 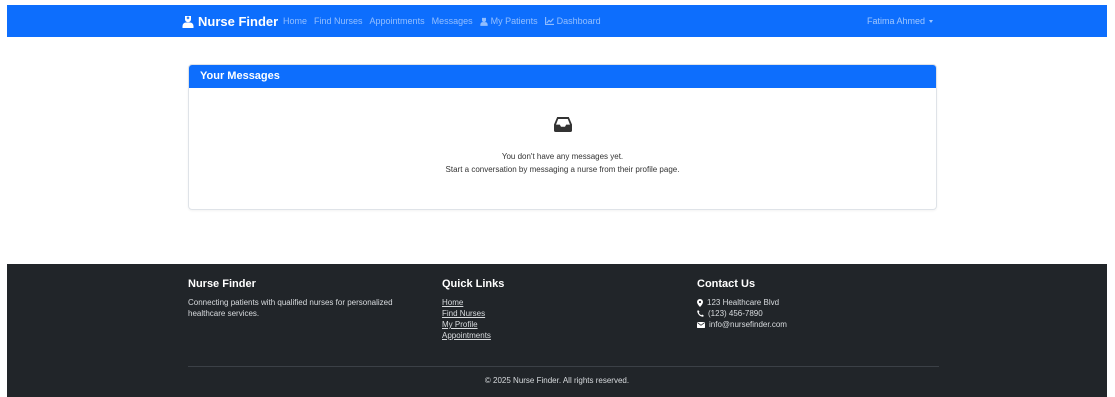 I want to click on nav-link-messages: Messages, so click(x=452, y=21).